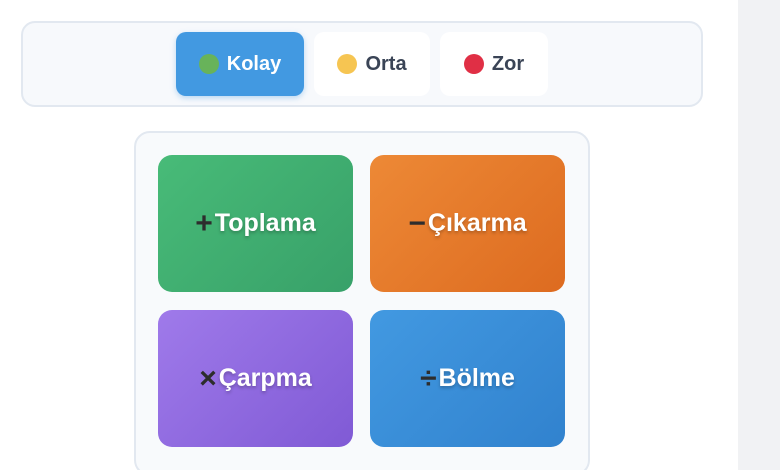  Describe the element at coordinates (208, 378) in the screenshot. I see `multiply-icon: ×` at that location.